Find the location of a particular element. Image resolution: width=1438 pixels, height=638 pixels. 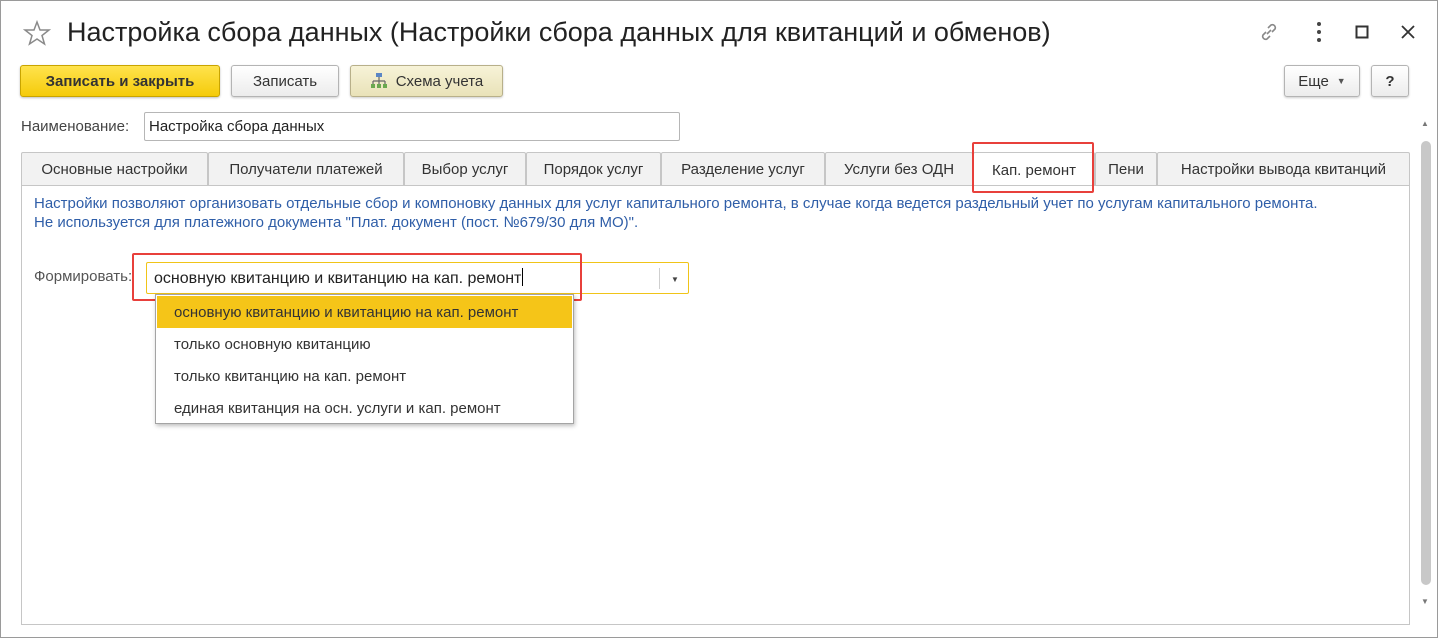

help-button: ? is located at coordinates (1390, 81).